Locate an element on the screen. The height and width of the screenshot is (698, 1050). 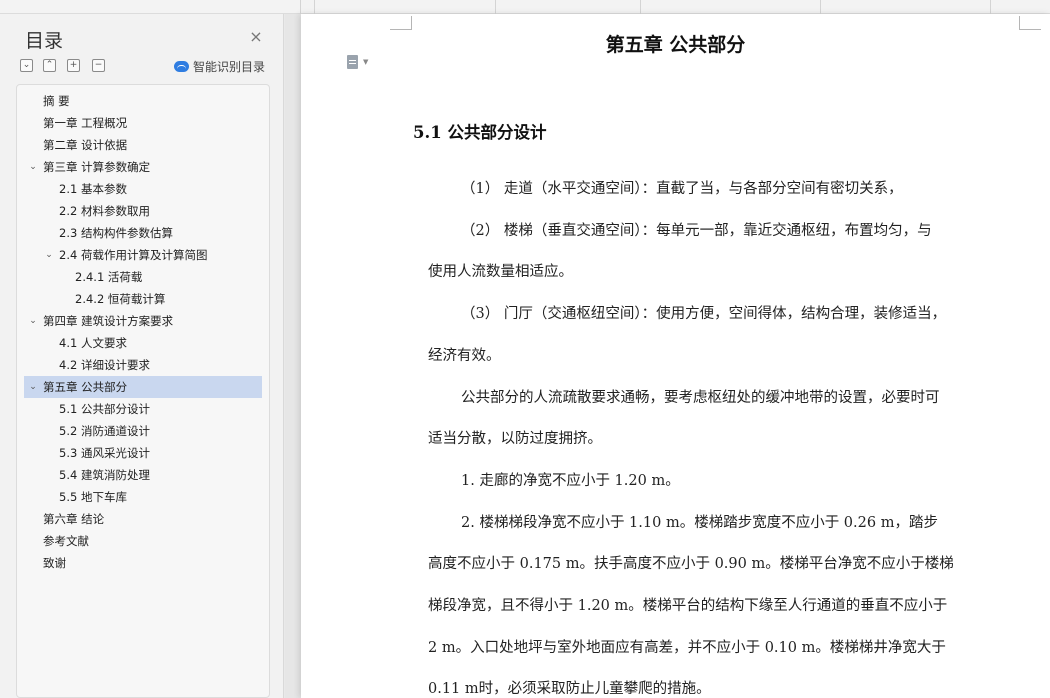
expand-all-button: ⌃ is located at coordinates (49, 65).